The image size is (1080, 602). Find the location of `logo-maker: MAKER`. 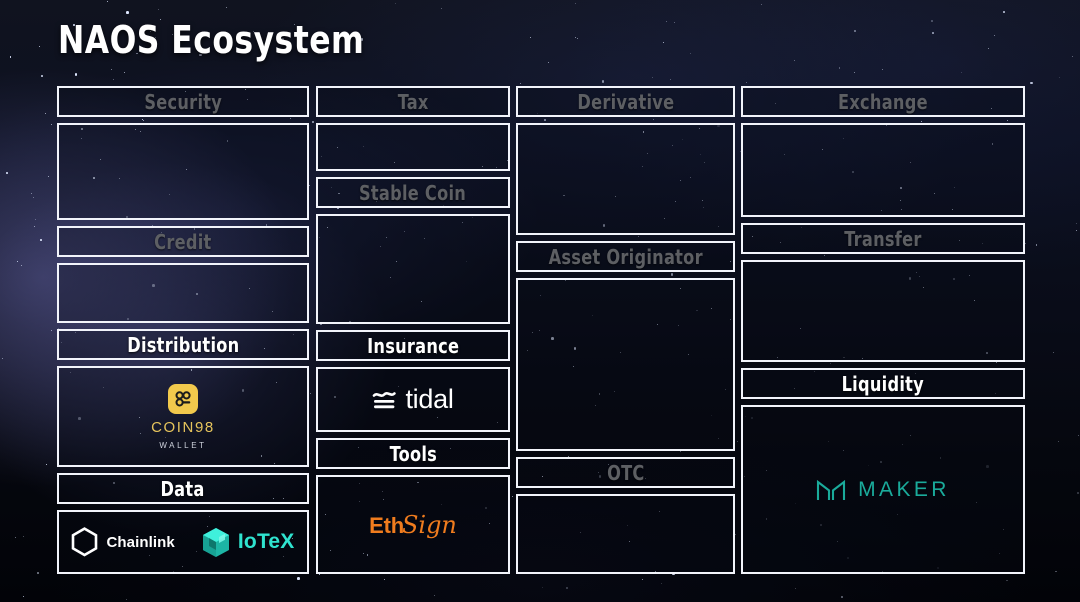

logo-maker: MAKER is located at coordinates (883, 490).